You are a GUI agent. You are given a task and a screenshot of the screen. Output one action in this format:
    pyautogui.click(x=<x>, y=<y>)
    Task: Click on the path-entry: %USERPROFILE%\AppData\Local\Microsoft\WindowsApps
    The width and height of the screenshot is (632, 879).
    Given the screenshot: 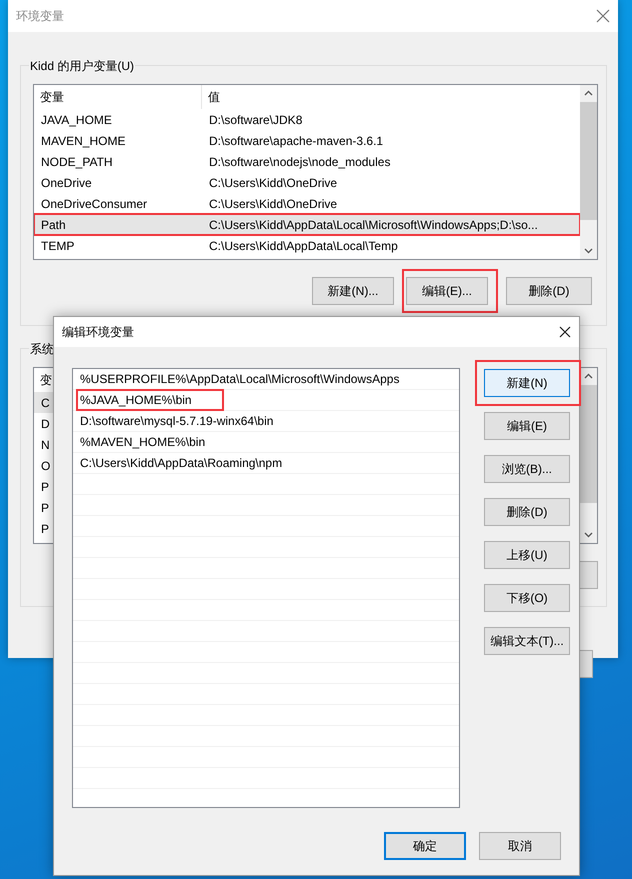 What is the action you would take?
    pyautogui.click(x=266, y=379)
    